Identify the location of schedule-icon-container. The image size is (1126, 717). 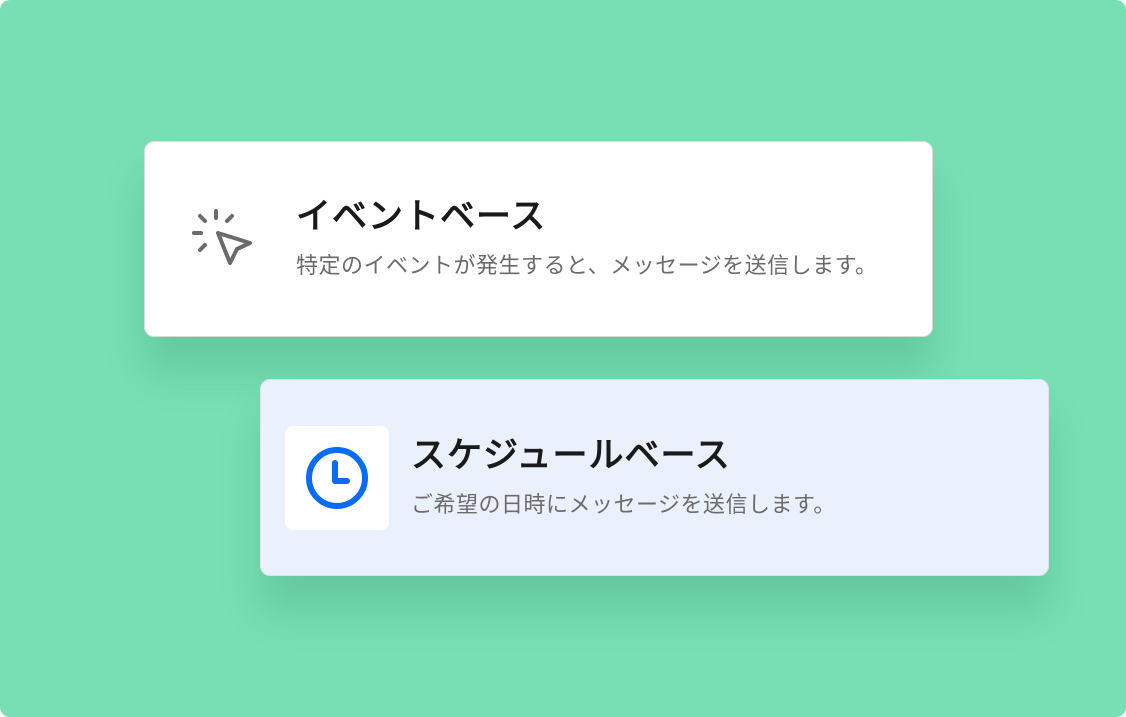
(337, 477).